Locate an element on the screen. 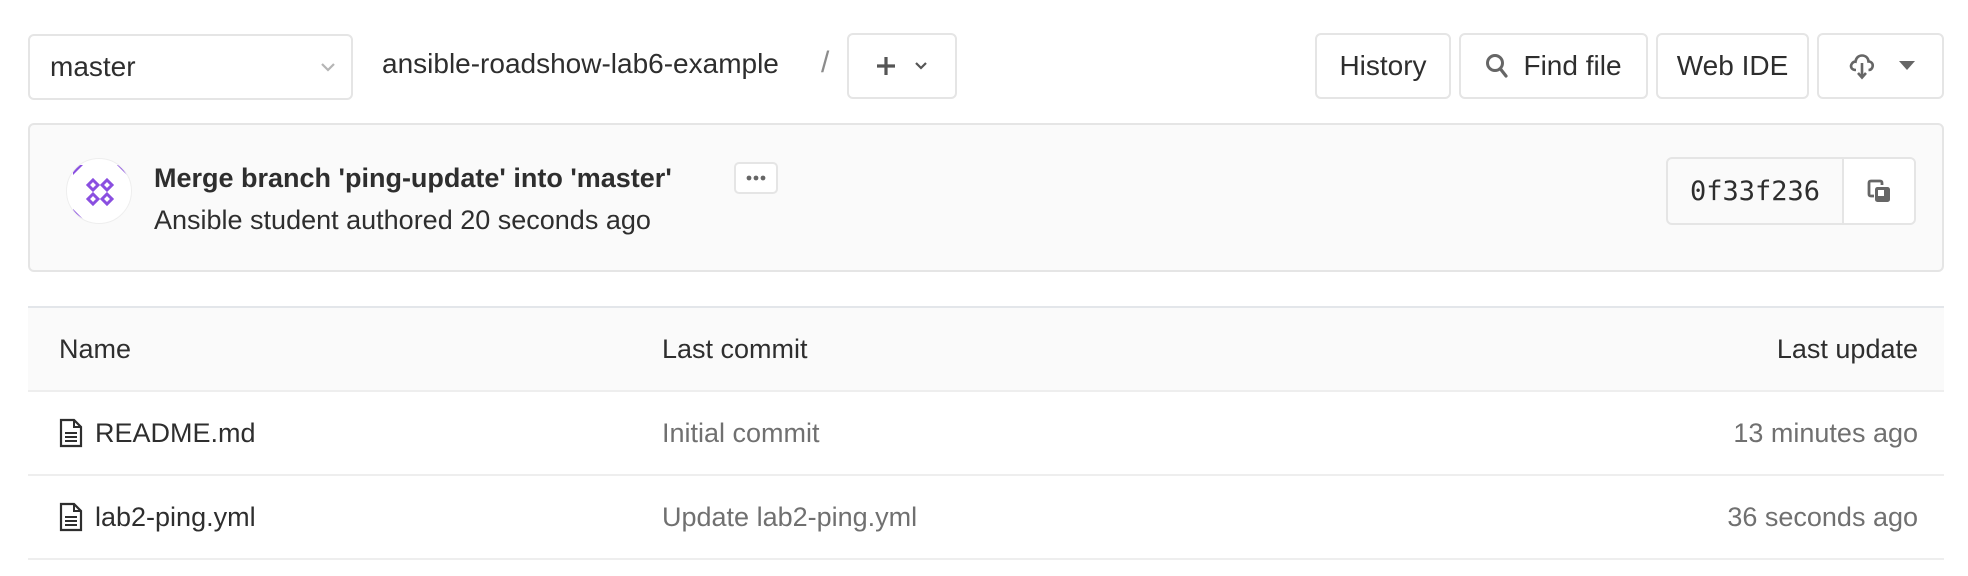  commit-title: Merge branch 'ping-update' into 'master' is located at coordinates (413, 178).